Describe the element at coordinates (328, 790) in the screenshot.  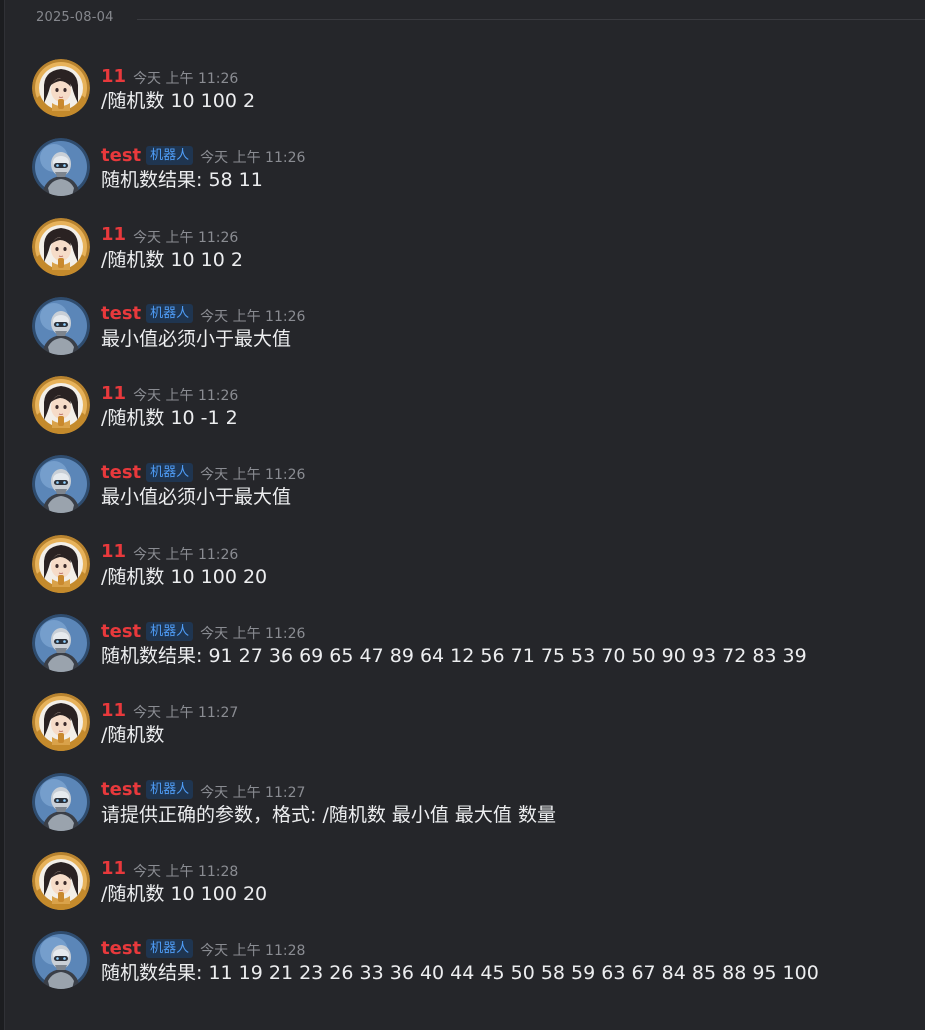
I see `message-header: test 机器人 今天 上午 11:27` at that location.